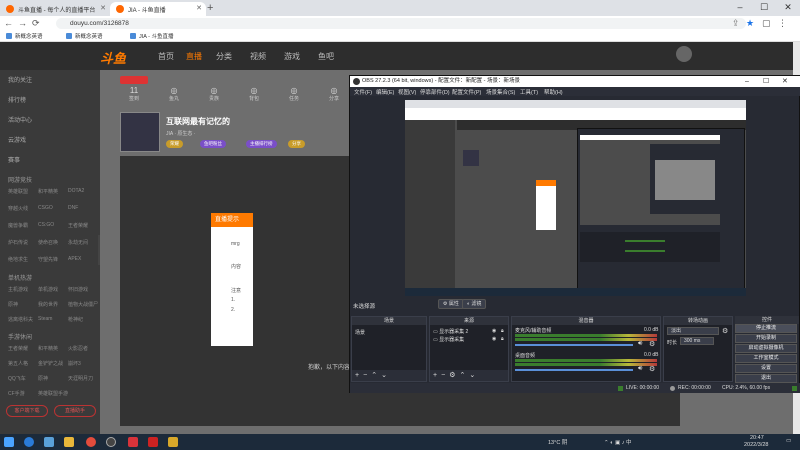 The width and height of the screenshot is (800, 450). I want to click on download-client-button: 客户端下载, so click(27, 411).